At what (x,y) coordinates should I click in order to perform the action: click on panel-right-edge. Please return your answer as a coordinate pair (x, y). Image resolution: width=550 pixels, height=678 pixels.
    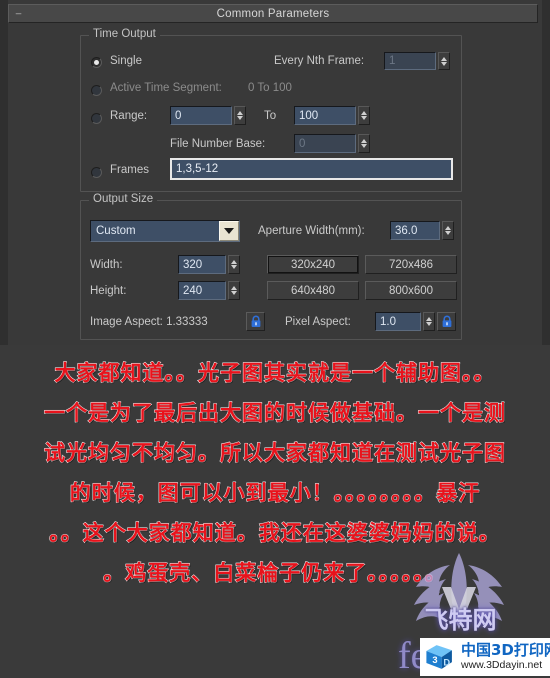
    Looking at the image, I should click on (546, 172).